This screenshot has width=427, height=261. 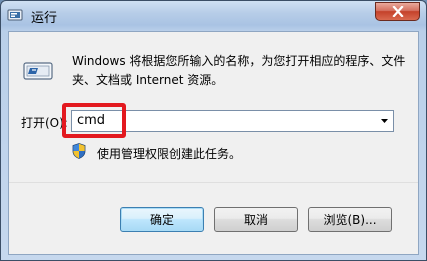 I want to click on title-bar: 运行, so click(x=213, y=16).